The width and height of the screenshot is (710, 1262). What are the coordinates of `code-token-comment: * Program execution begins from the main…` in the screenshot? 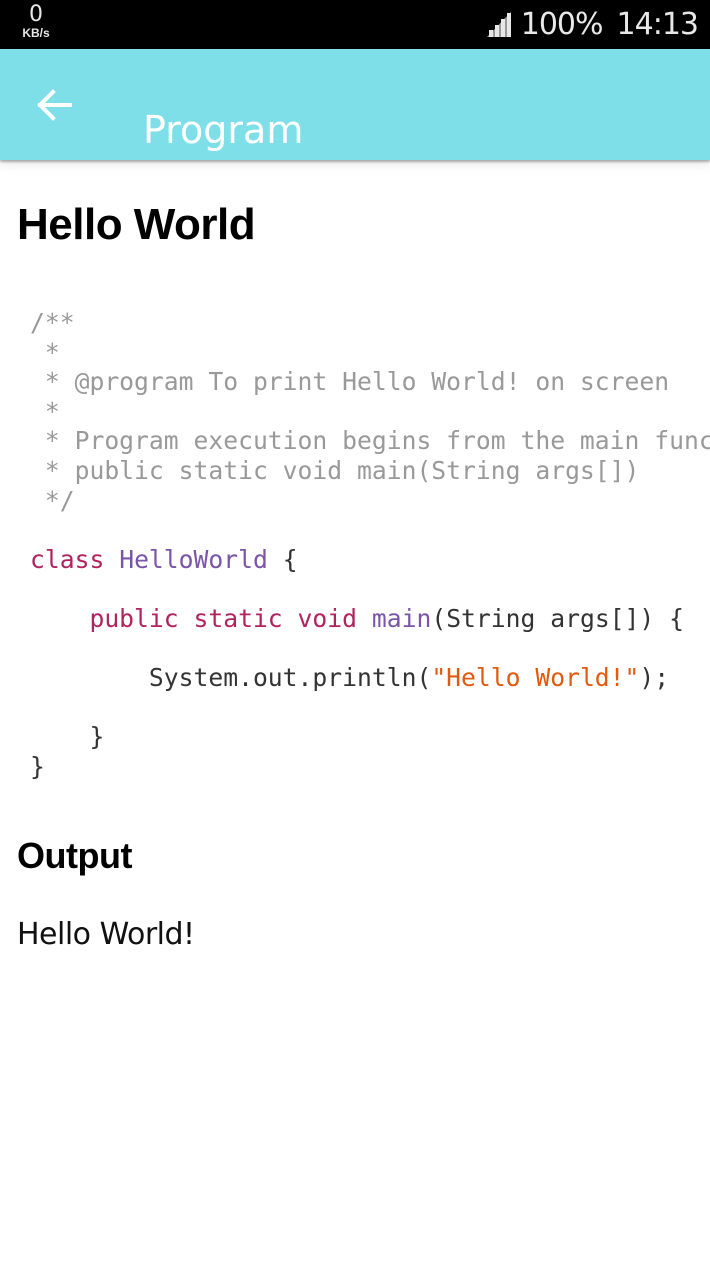 It's located at (370, 441).